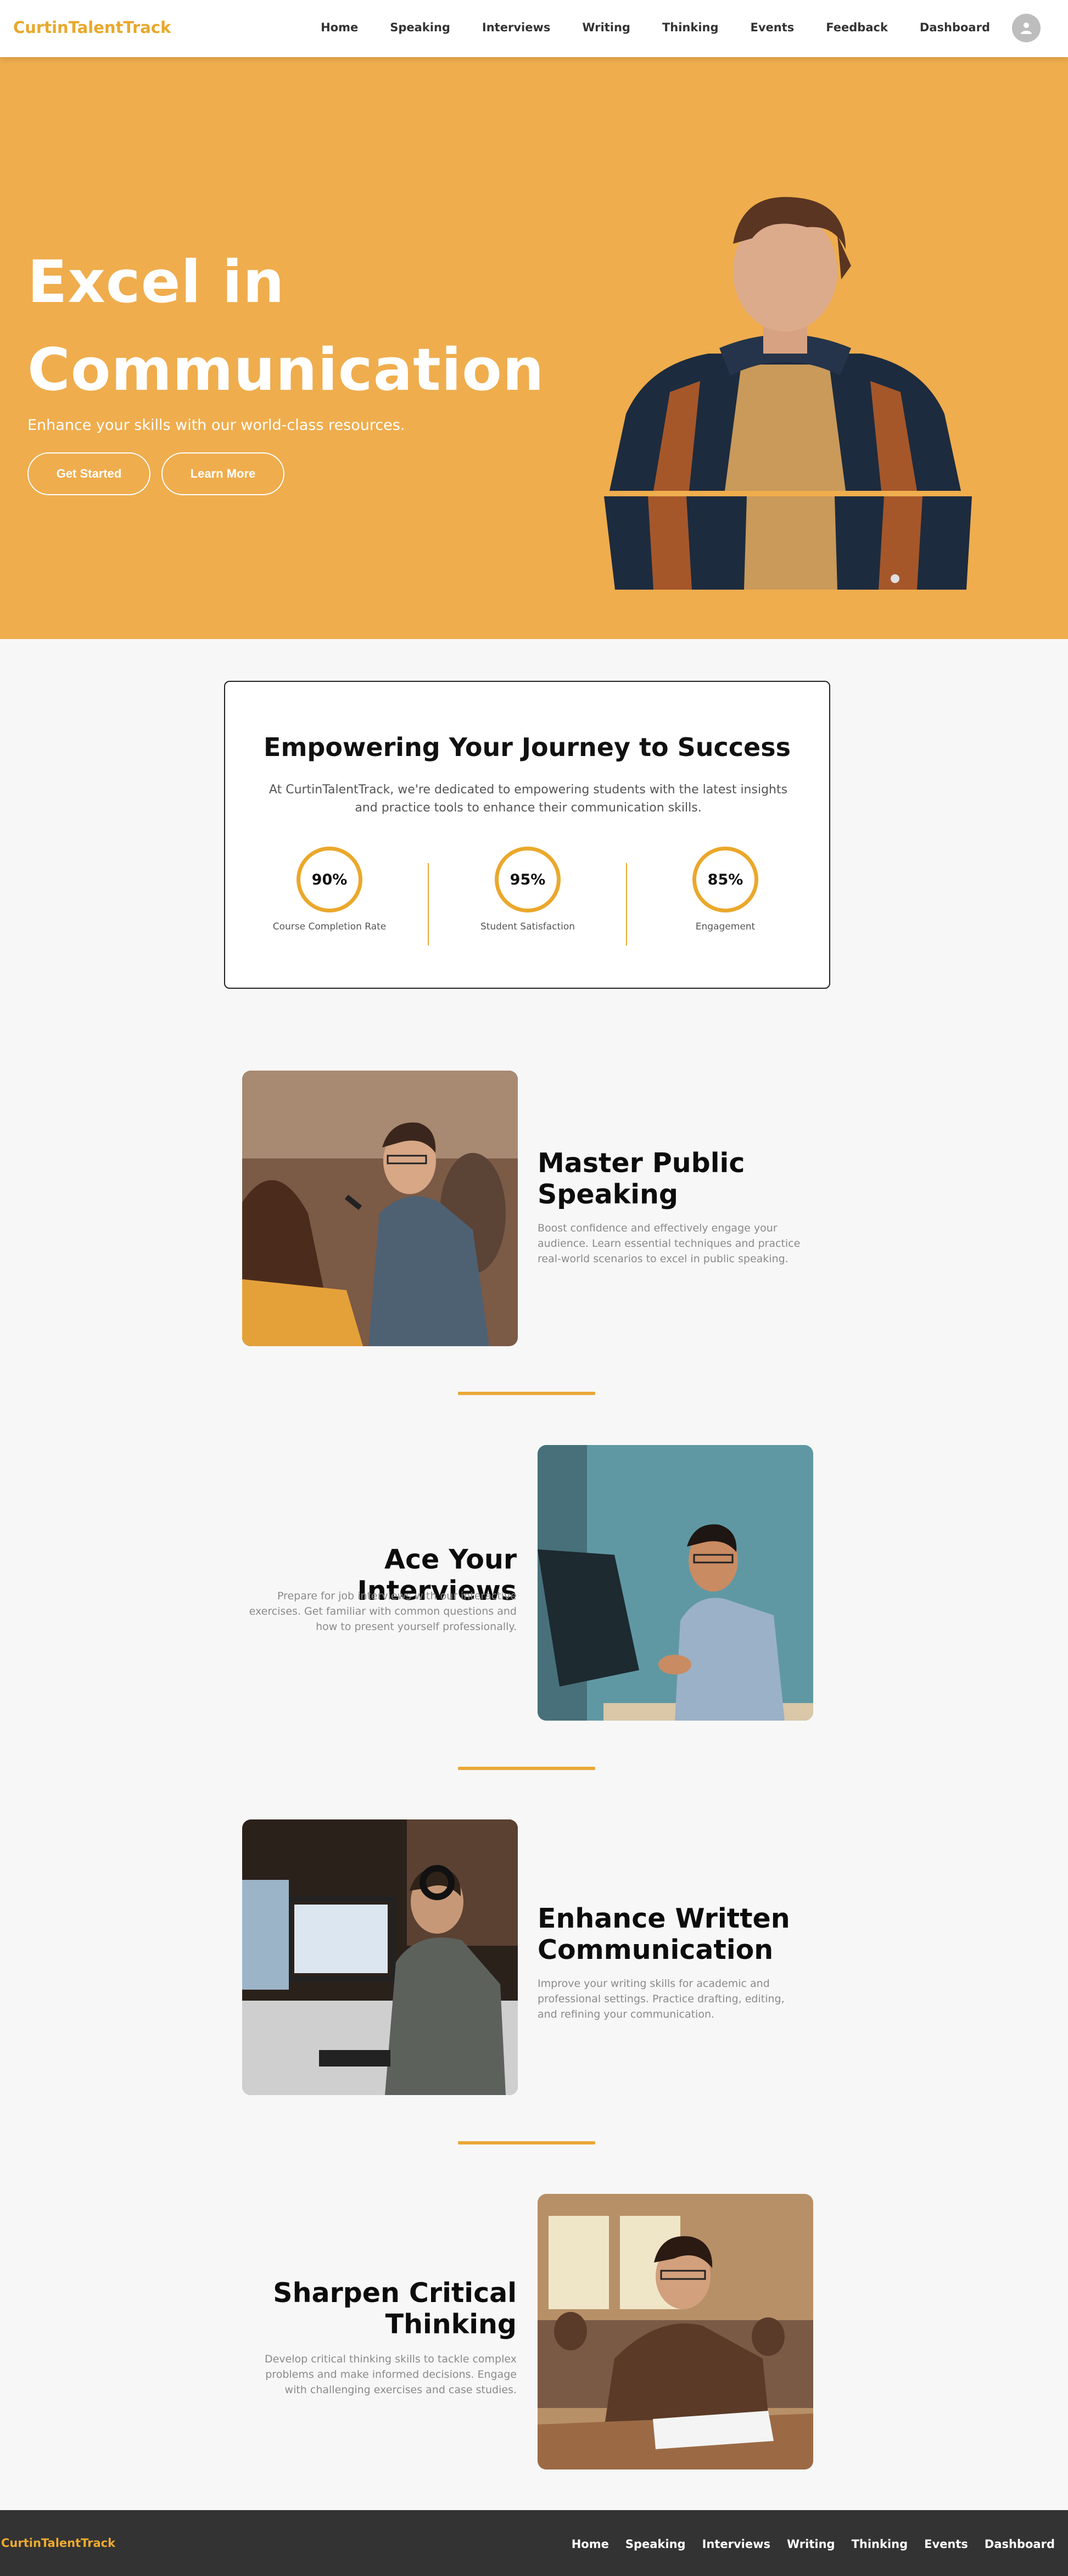 The width and height of the screenshot is (1068, 2576). What do you see at coordinates (591, 2544) in the screenshot?
I see `footer-link-home: Home` at bounding box center [591, 2544].